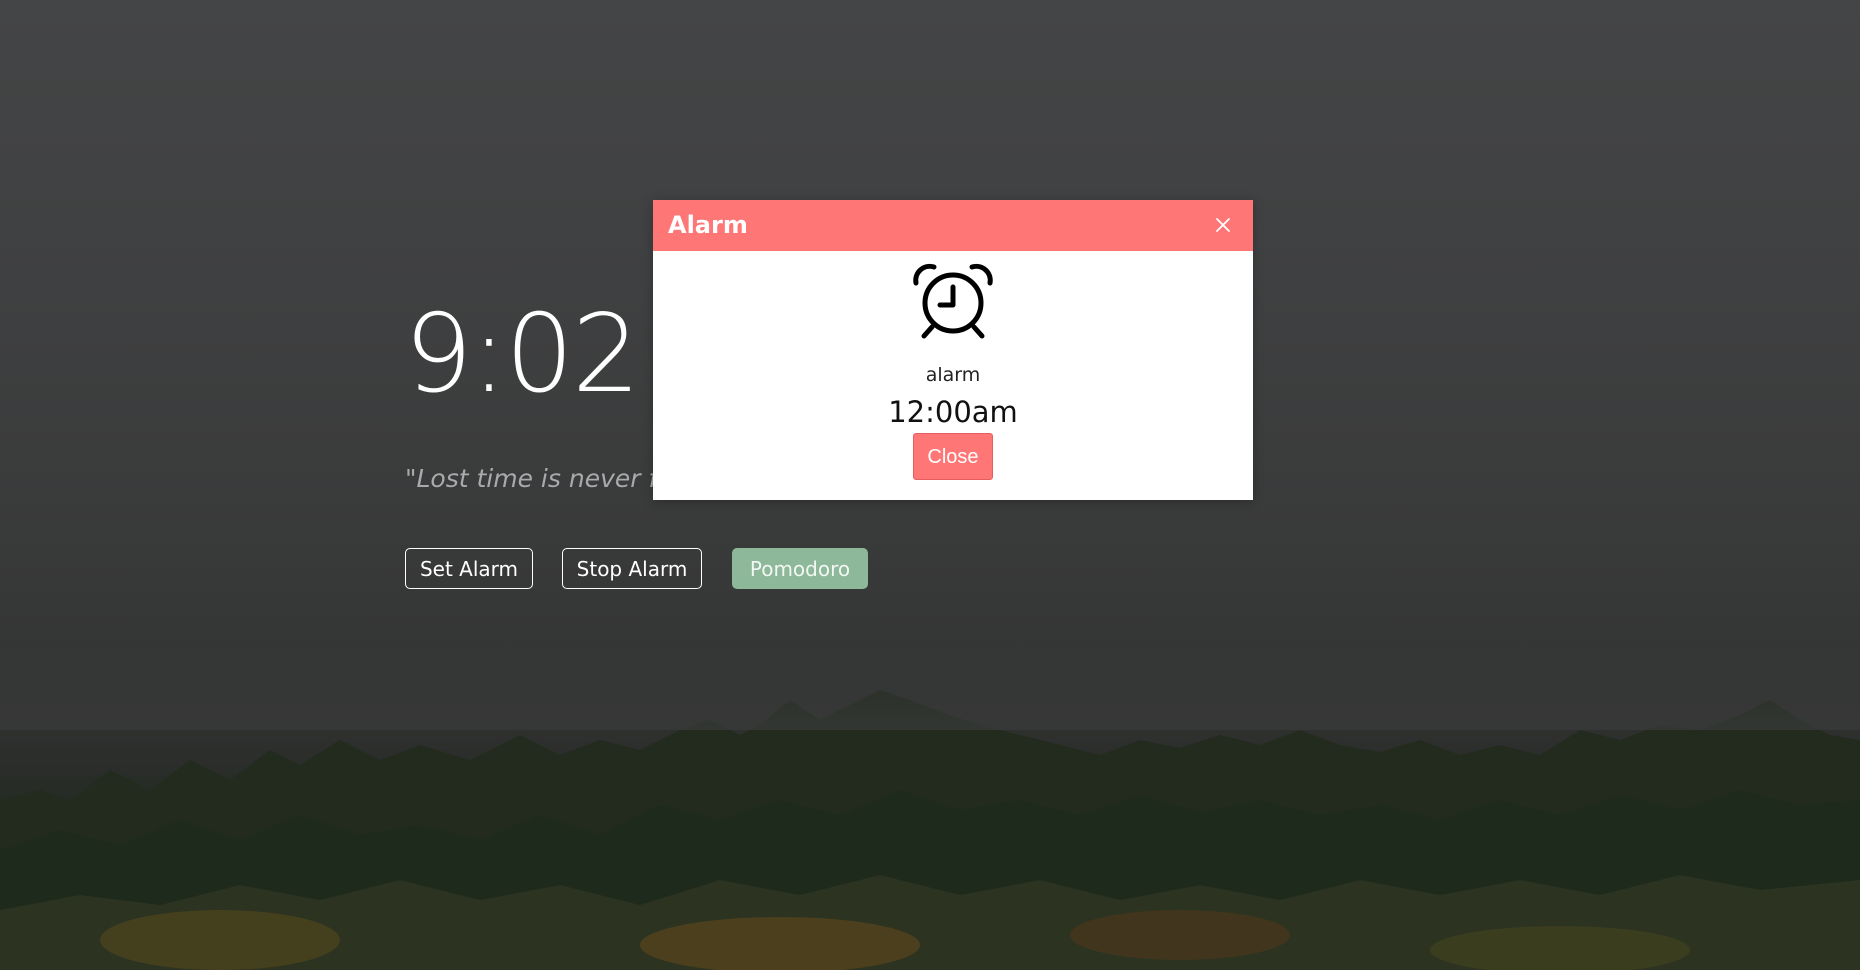 The width and height of the screenshot is (1860, 970). What do you see at coordinates (547, 478) in the screenshot?
I see `quote-text: "Lost time is never fou` at bounding box center [547, 478].